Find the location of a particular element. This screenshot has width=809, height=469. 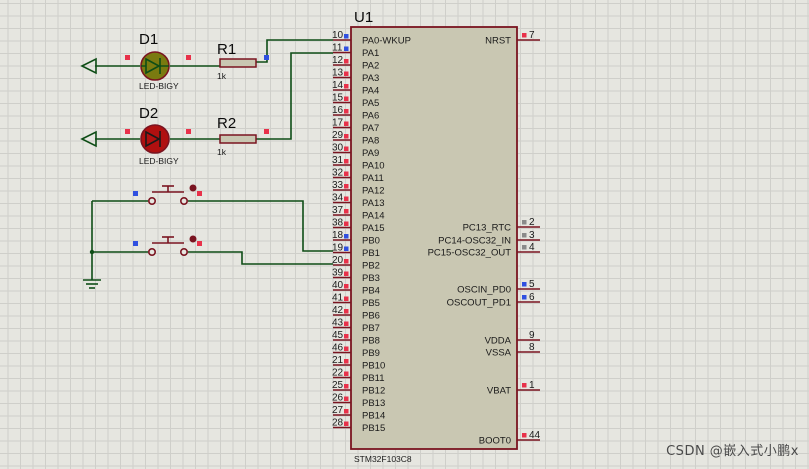

pin-name: PA13 is located at coordinates (373, 203).